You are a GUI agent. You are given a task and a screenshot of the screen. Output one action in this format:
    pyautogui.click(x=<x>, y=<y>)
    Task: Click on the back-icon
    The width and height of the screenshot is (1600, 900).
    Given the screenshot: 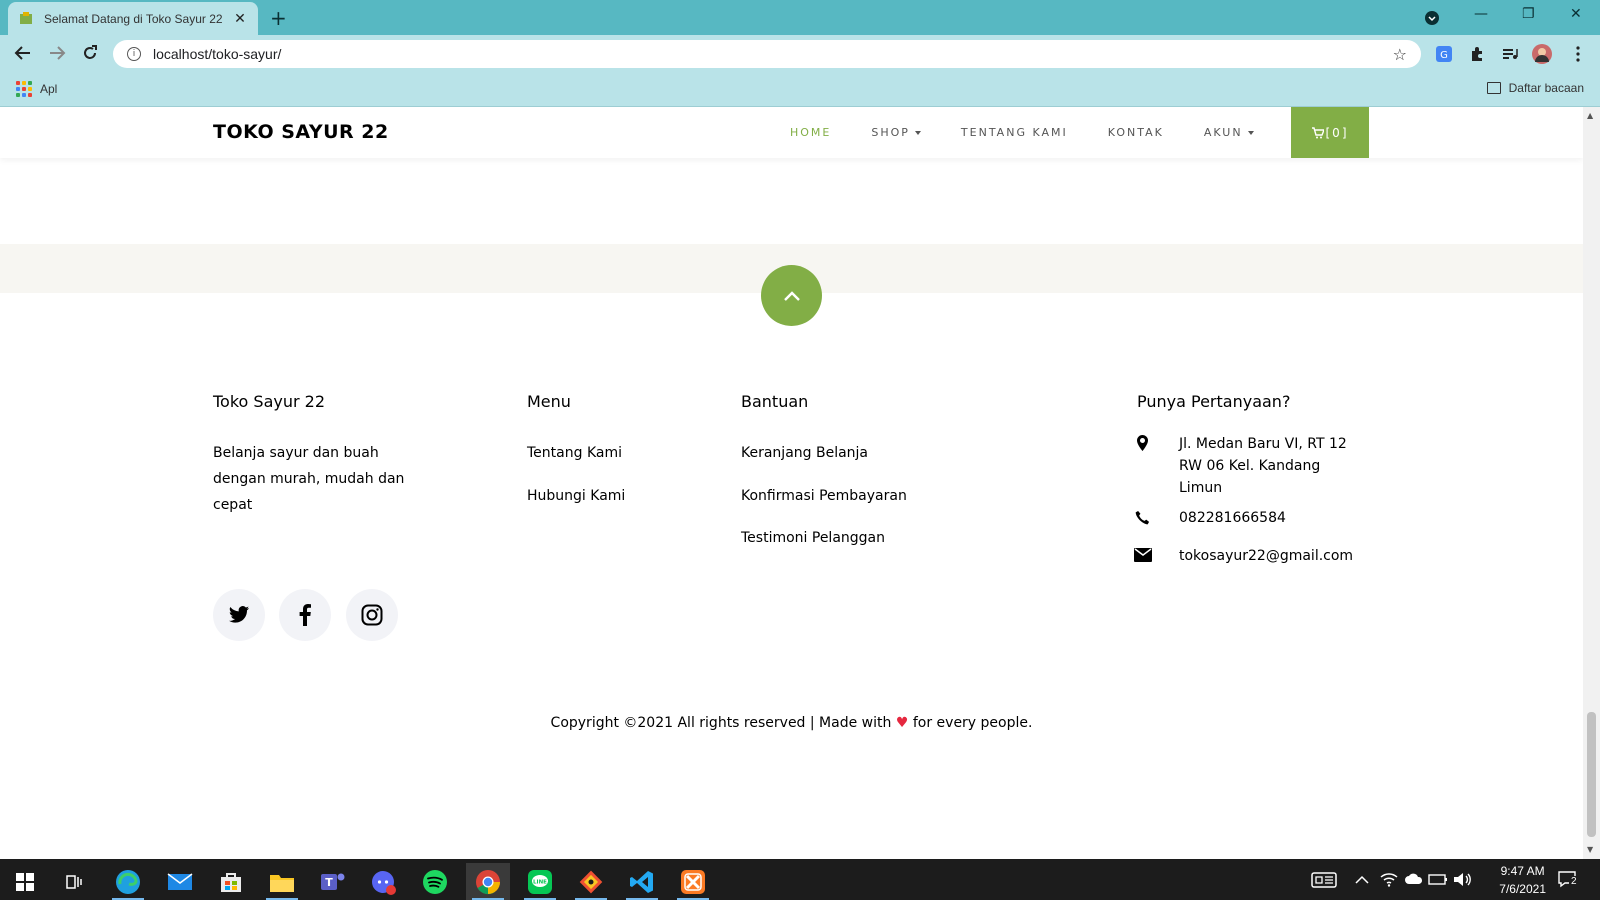 What is the action you would take?
    pyautogui.click(x=23, y=53)
    